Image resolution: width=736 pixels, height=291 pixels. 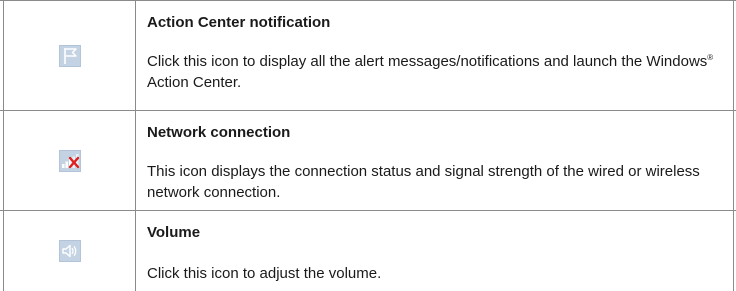 What do you see at coordinates (174, 232) in the screenshot?
I see `row-title: Volume` at bounding box center [174, 232].